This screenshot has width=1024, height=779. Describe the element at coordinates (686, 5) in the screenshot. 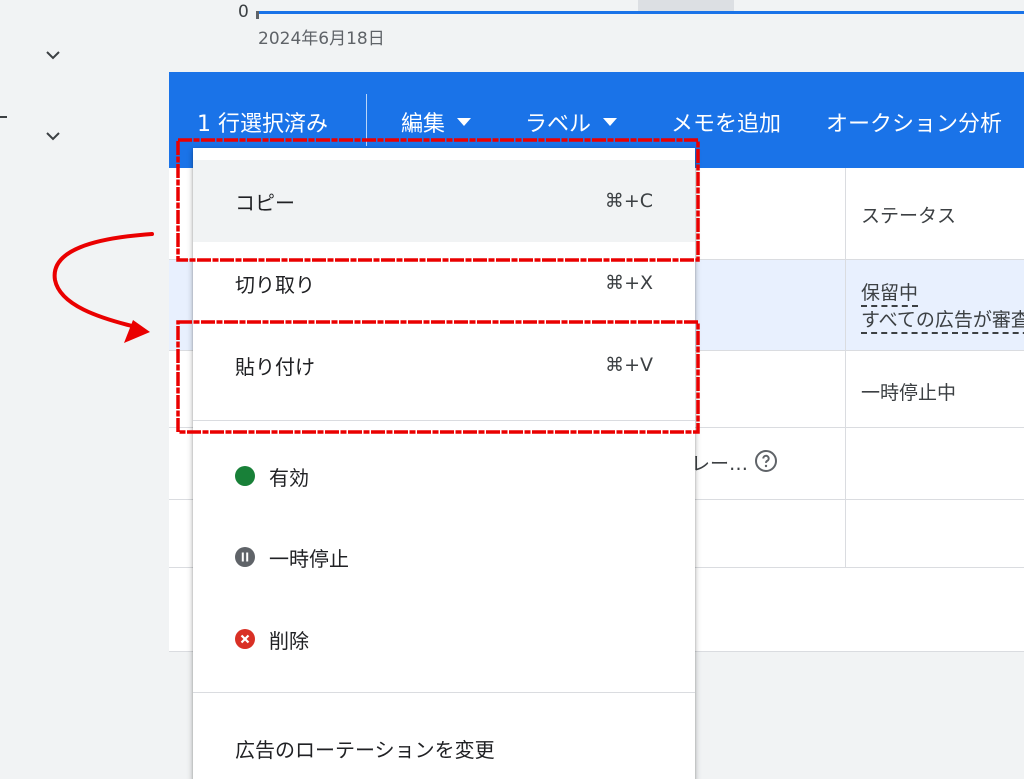

I see `chart-bar` at that location.